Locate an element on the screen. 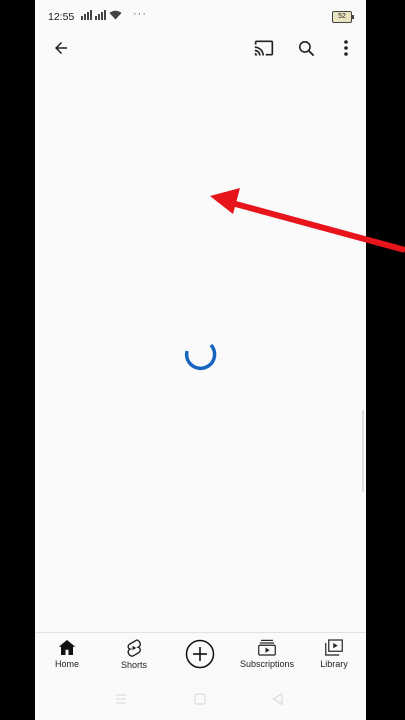 This screenshot has height=720, width=405. battery-icon: 52 is located at coordinates (343, 17).